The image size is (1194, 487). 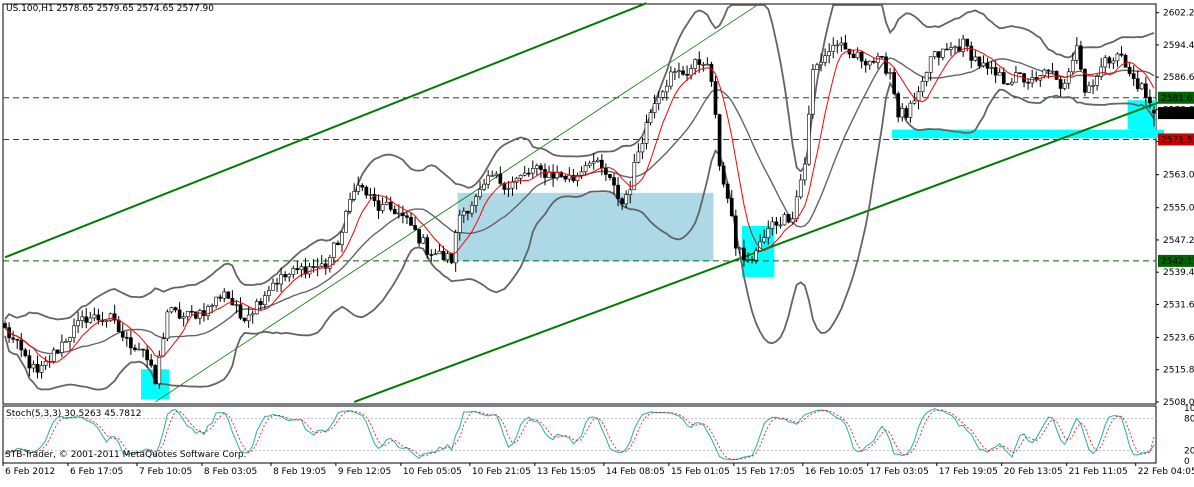 What do you see at coordinates (74, 414) in the screenshot?
I see `stochastic-header: Stoch(5,3,3) 30.5263 45.7812` at bounding box center [74, 414].